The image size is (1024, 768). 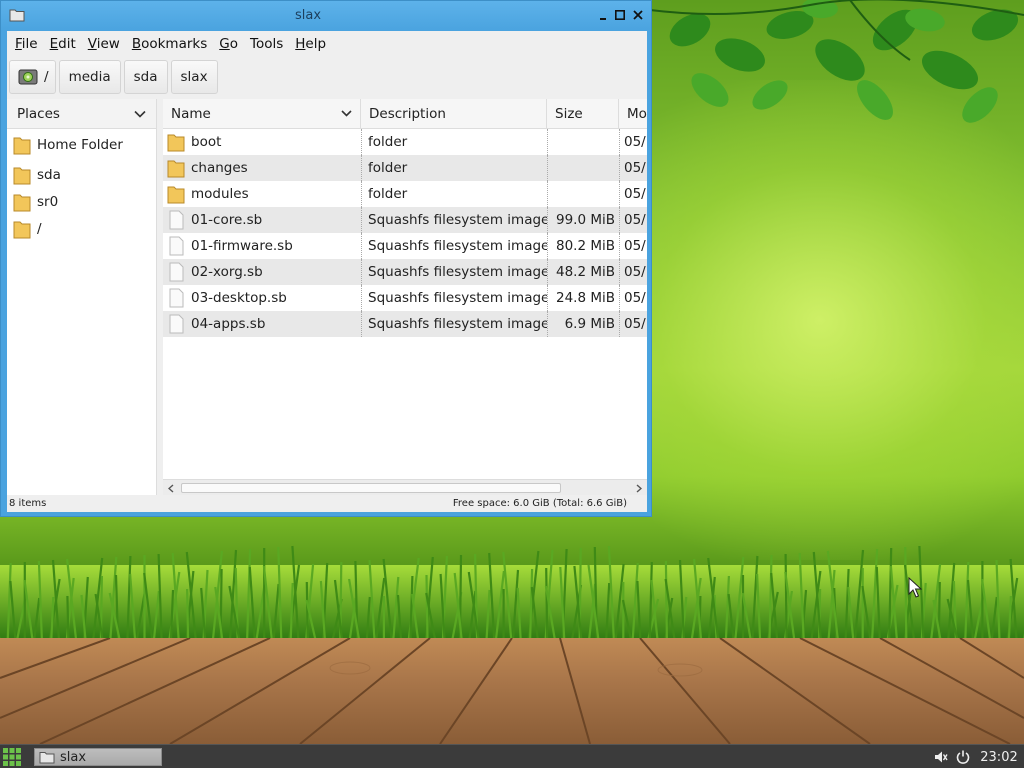 I want to click on scroll-left-button, so click(x=171, y=488).